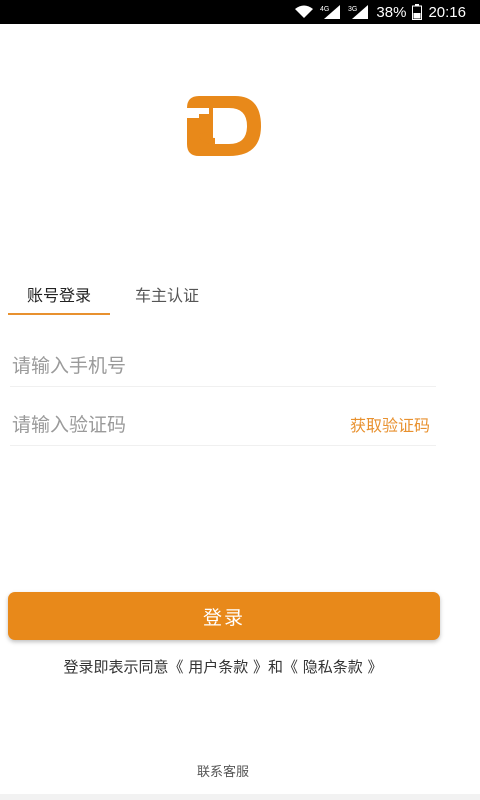 This screenshot has width=480, height=800. I want to click on signal-4g-icon: 4G, so click(331, 12).